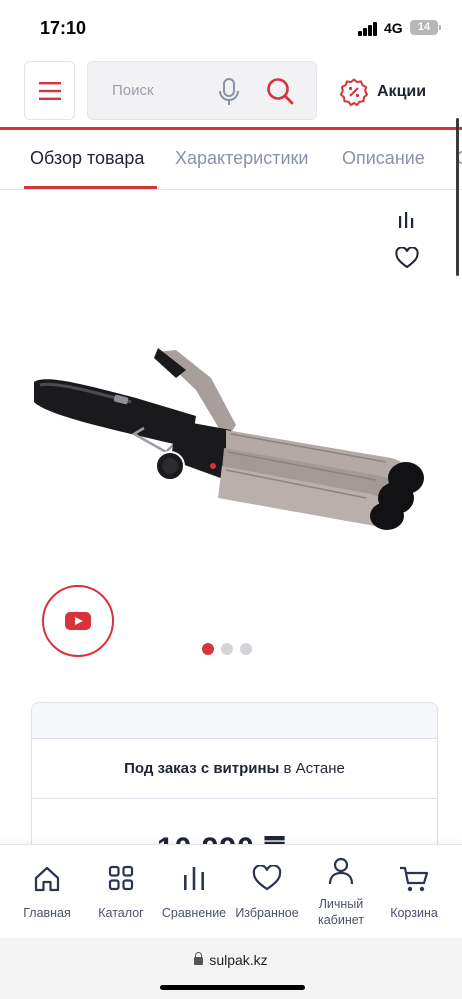  I want to click on menu-button, so click(49, 90).